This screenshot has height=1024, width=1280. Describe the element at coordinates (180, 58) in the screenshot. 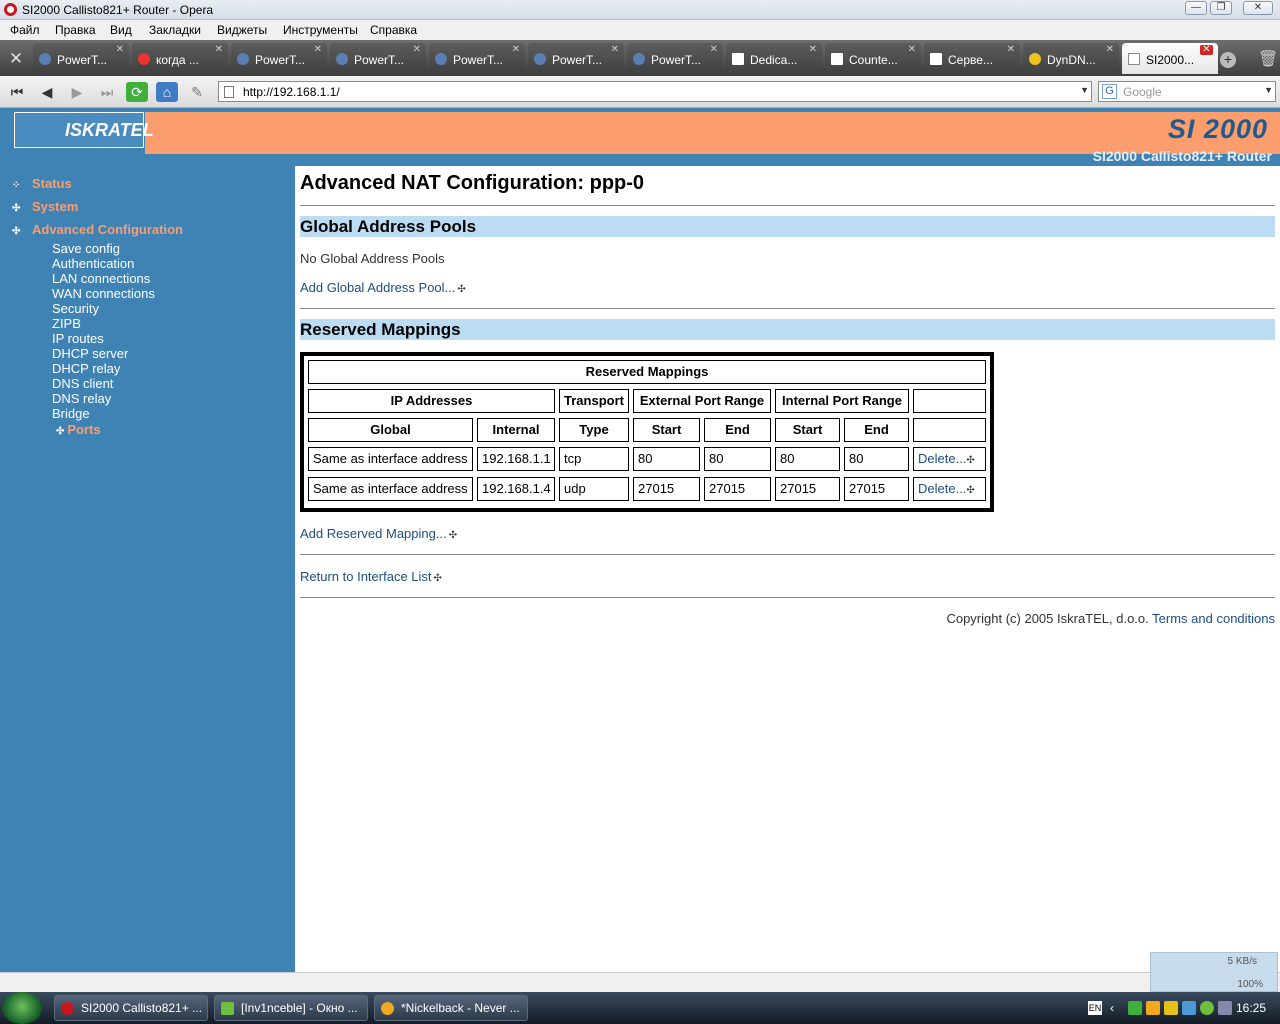

I see `tab: когда ... ✕` at that location.